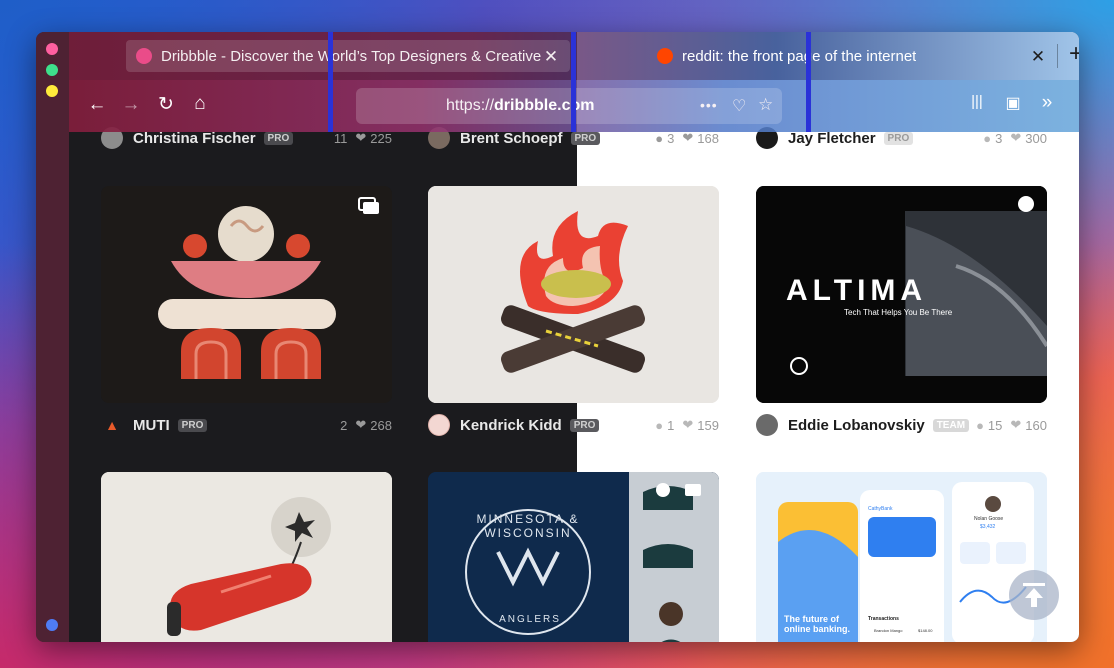 The height and width of the screenshot is (668, 1114). Describe the element at coordinates (1013, 103) in the screenshot. I see `sidebar-toggle-icon: ▣` at that location.